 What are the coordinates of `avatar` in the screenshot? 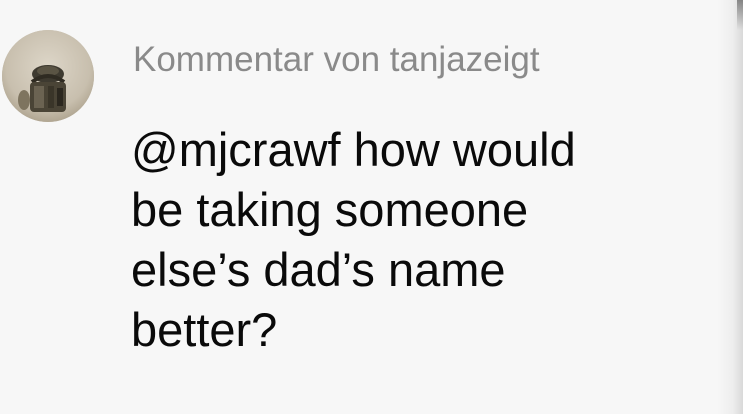 It's located at (48, 76).